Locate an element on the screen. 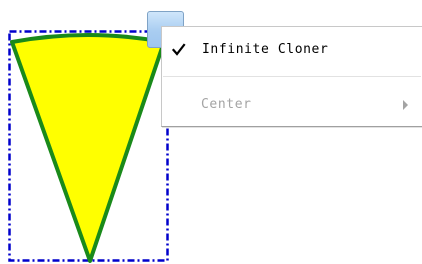 This screenshot has height=264, width=422. check-icon is located at coordinates (179, 49).